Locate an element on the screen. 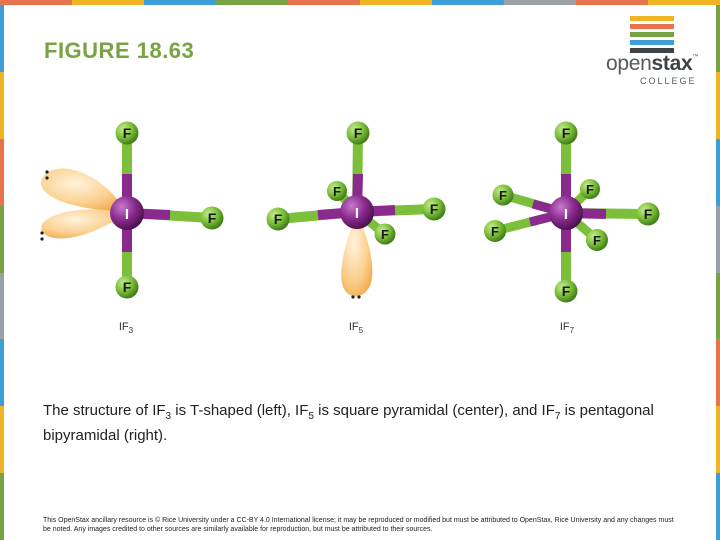  logo-wordmark: openstax™ is located at coordinates (652, 64).